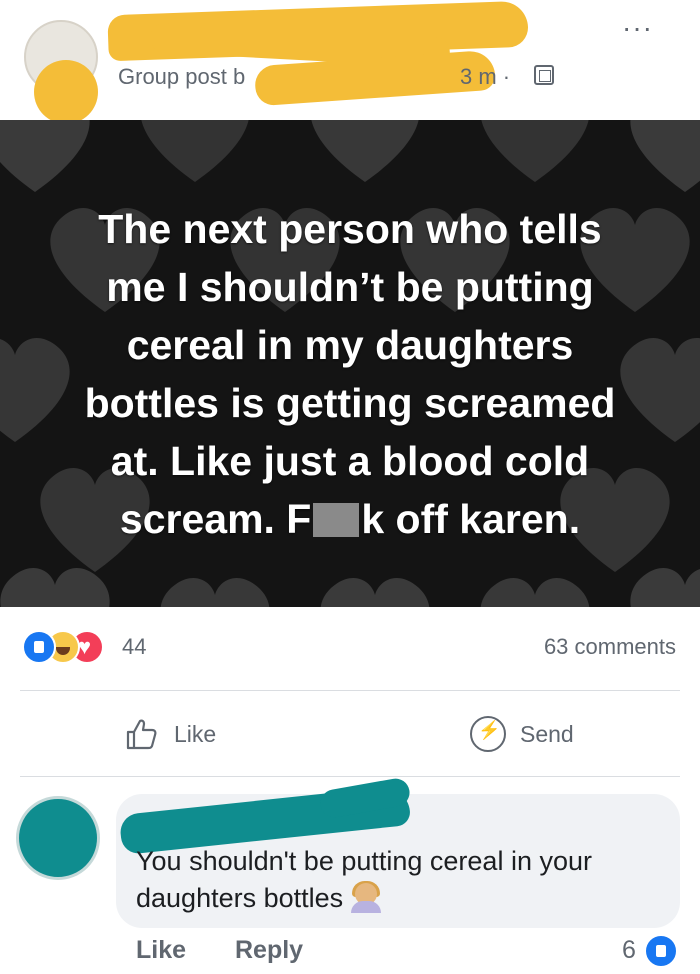 This screenshot has height=974, width=700. What do you see at coordinates (182, 76) in the screenshot?
I see `post-meta-prefix: Group post b` at bounding box center [182, 76].